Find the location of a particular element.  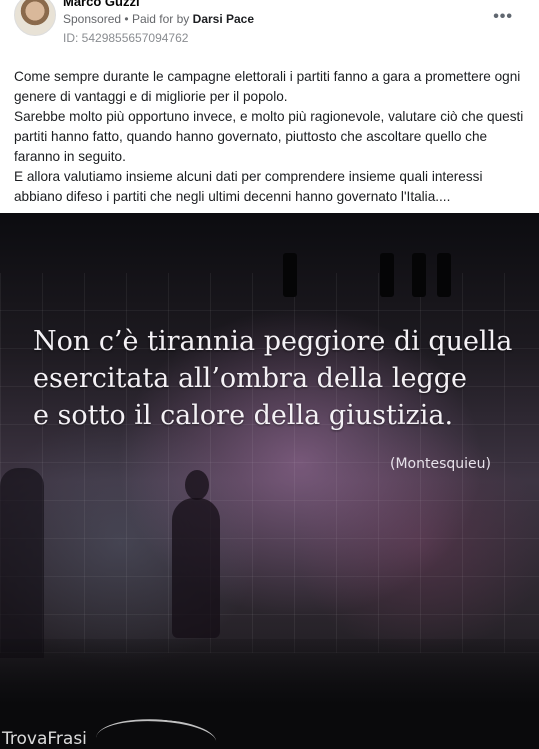

watermark-logo: TrovaFrasi is located at coordinates (44, 739).